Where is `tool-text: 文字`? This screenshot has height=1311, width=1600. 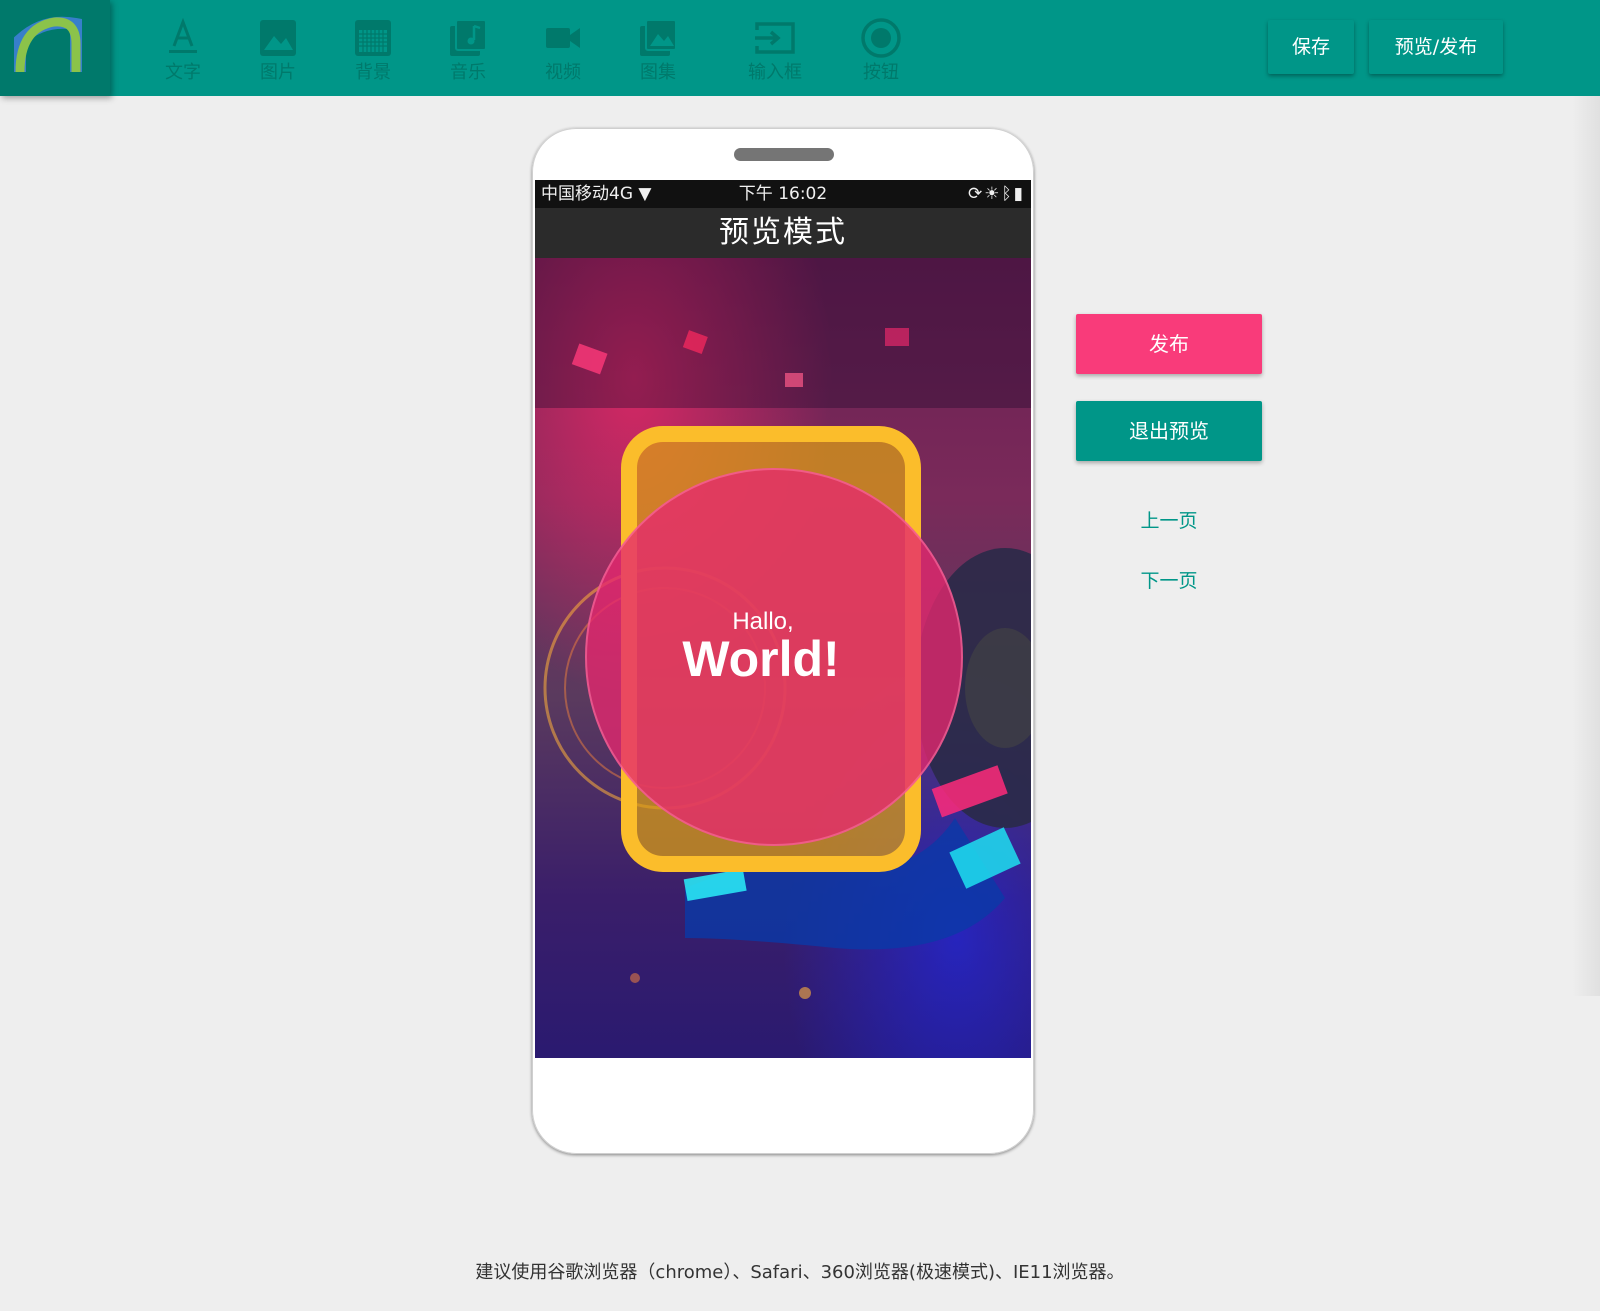 tool-text: 文字 is located at coordinates (183, 50).